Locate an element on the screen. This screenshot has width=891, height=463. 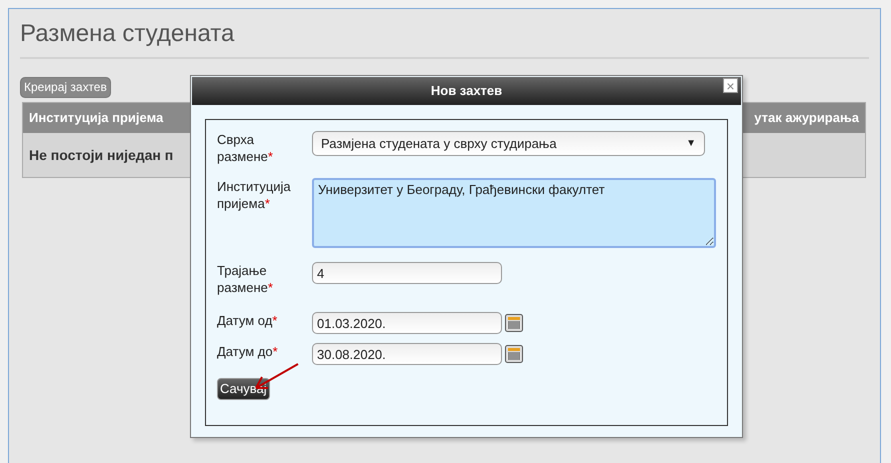
institution-textarea: Универзитет у Београду, Грађевински факултет is located at coordinates (514, 213).